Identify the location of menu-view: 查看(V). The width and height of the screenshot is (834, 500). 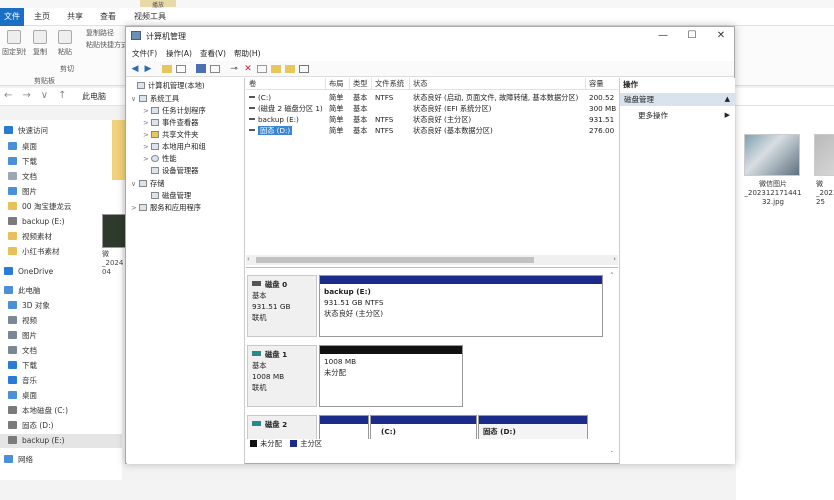
(213, 53).